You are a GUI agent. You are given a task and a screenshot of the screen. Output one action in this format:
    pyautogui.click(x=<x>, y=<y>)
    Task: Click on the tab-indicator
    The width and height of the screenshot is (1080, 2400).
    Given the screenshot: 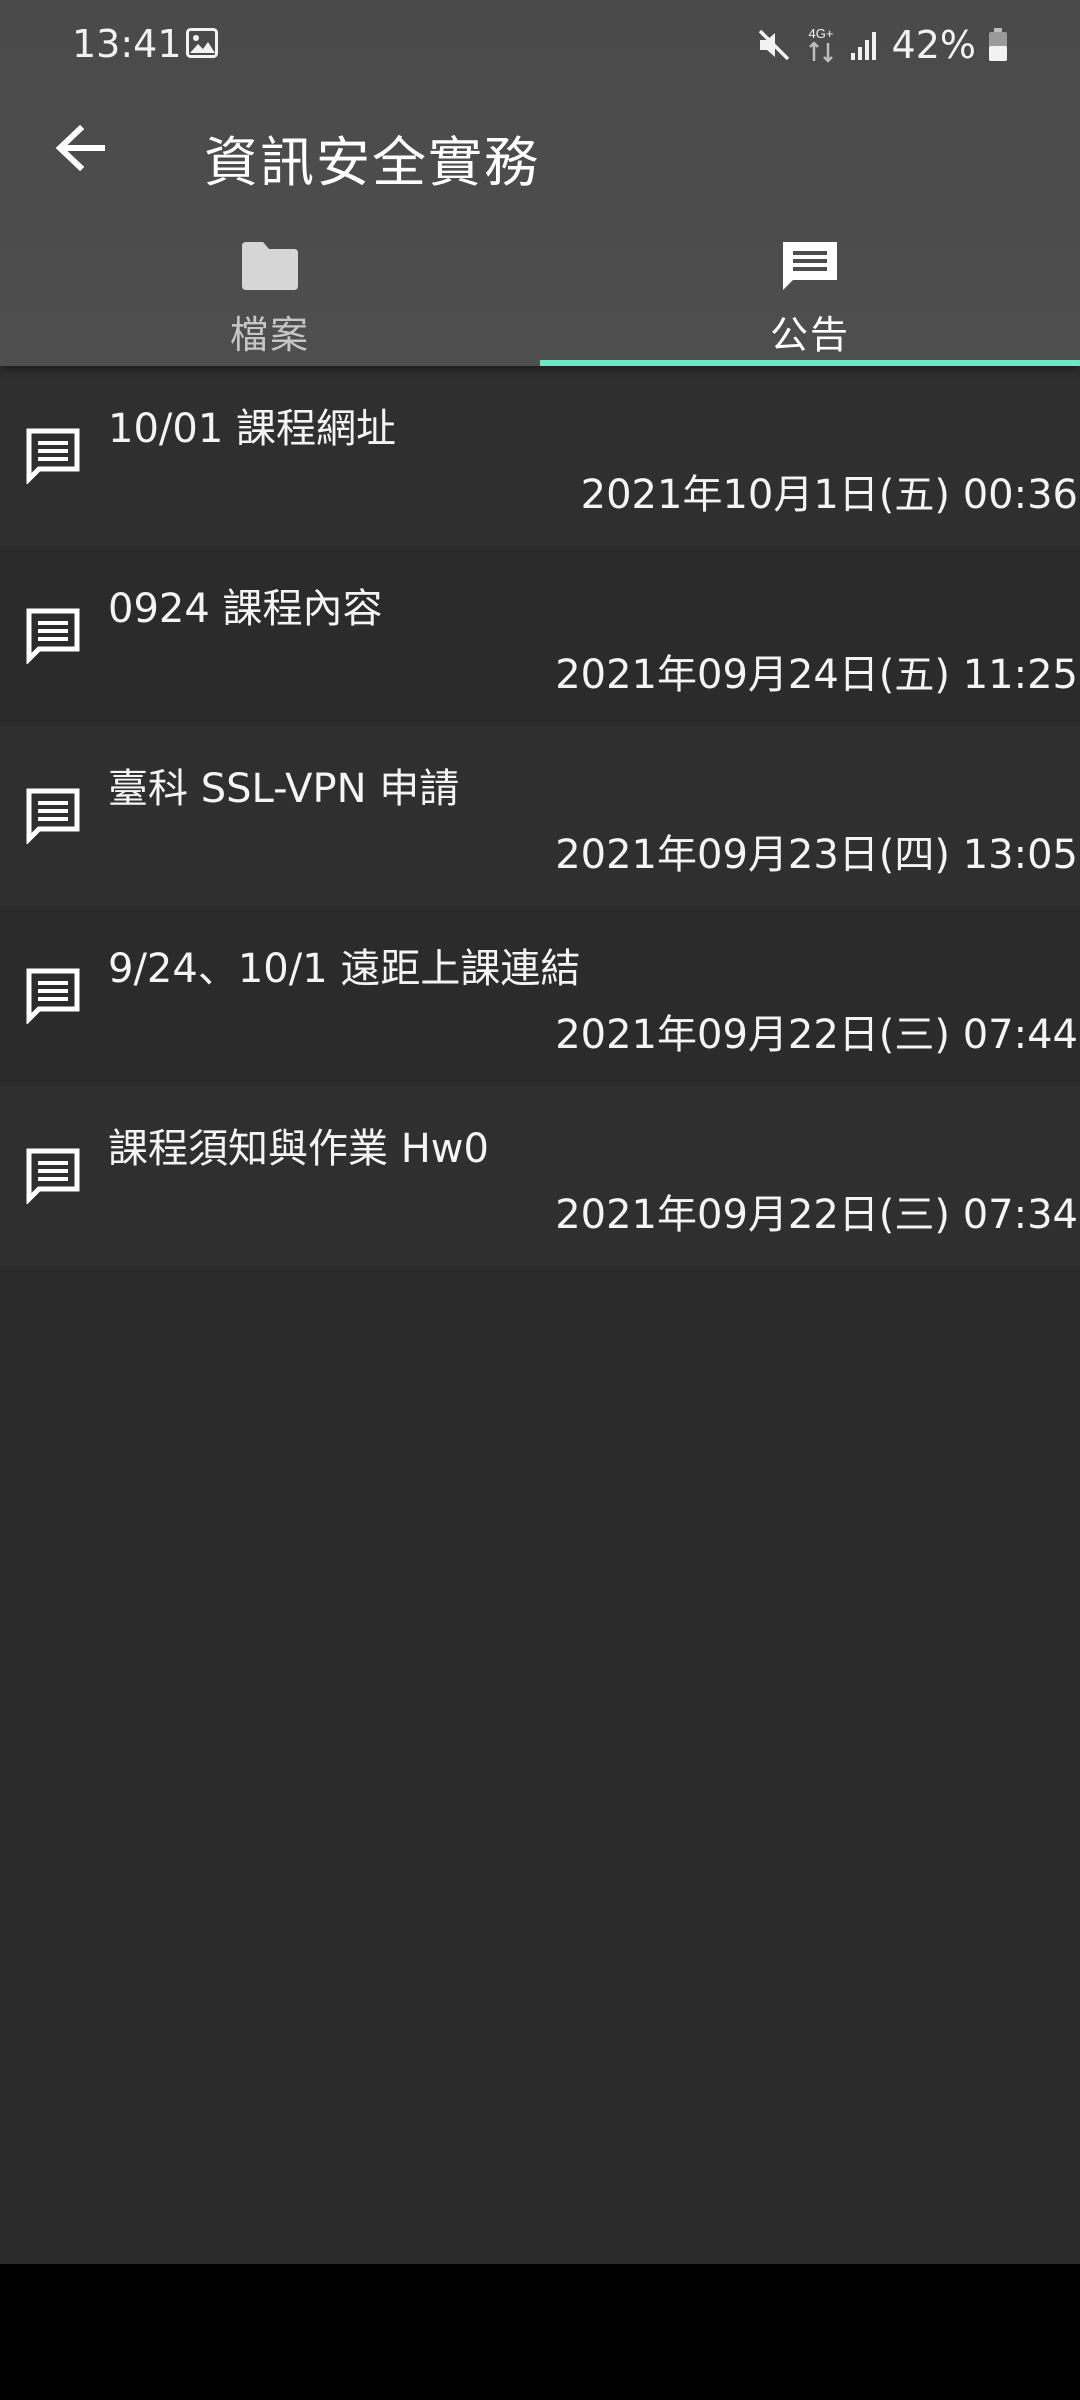 What is the action you would take?
    pyautogui.click(x=810, y=363)
    